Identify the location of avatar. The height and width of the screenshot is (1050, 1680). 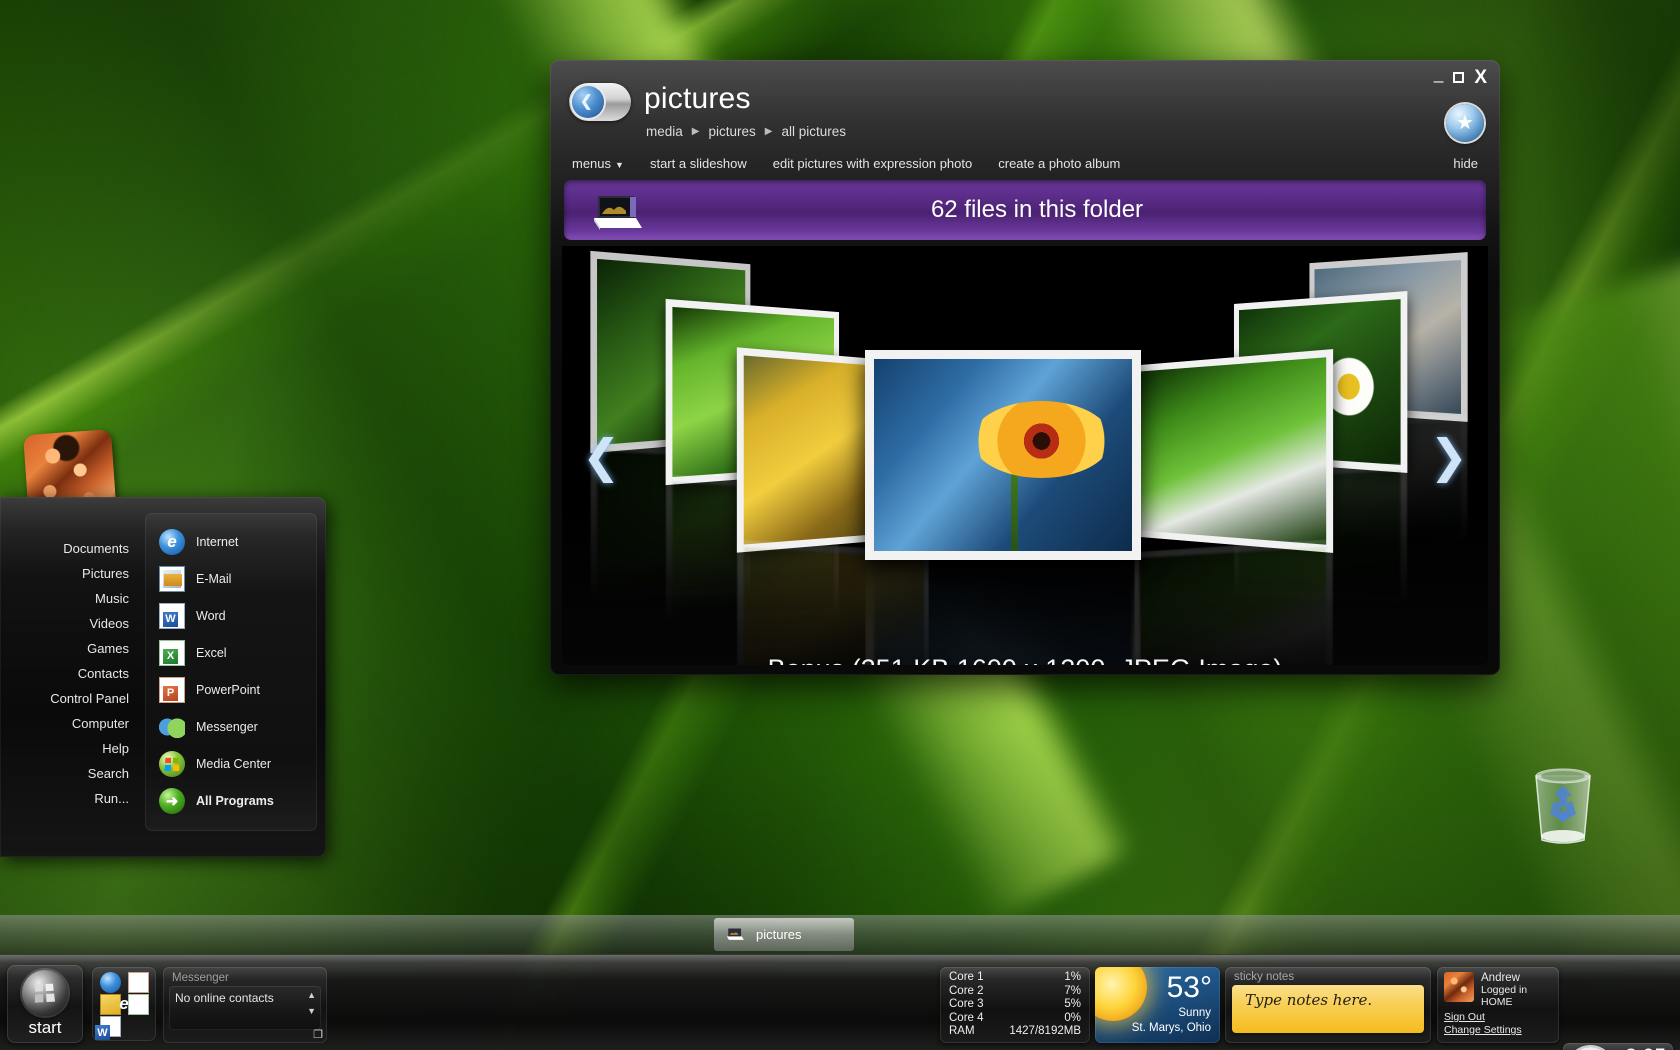
(1459, 987).